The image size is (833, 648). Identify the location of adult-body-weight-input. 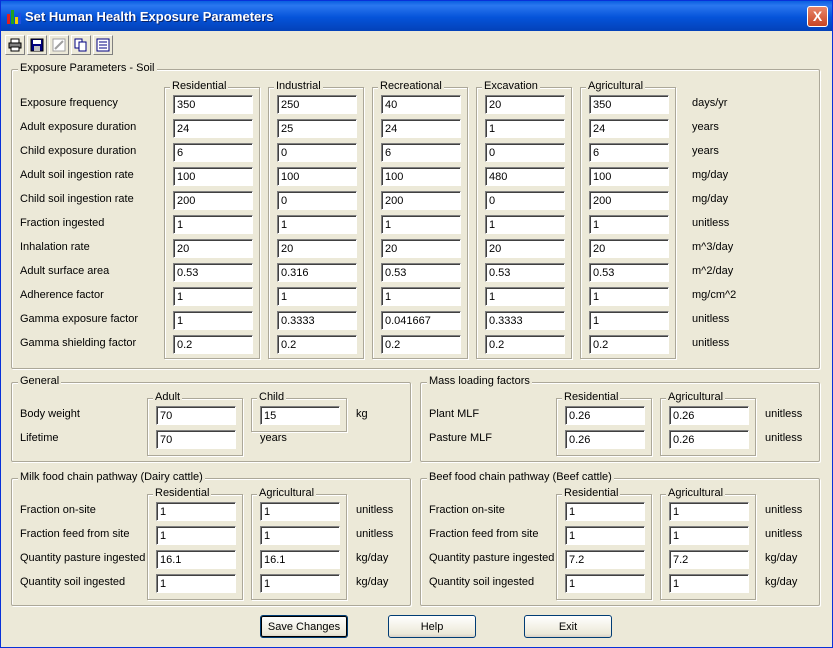
(196, 415).